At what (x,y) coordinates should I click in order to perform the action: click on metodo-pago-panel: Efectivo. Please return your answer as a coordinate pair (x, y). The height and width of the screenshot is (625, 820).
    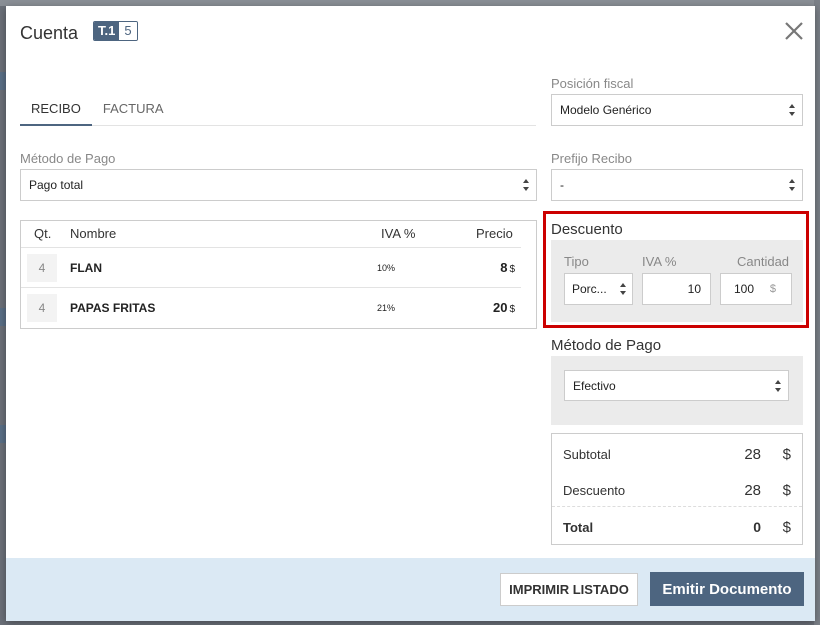
    Looking at the image, I should click on (677, 390).